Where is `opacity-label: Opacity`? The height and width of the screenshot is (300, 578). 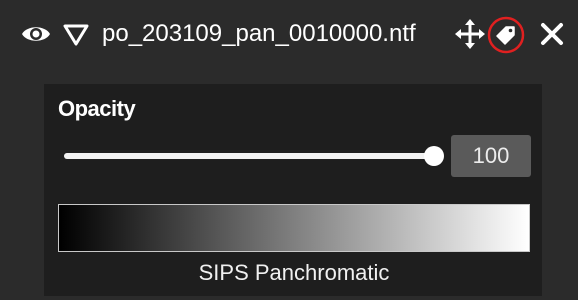
opacity-label: Opacity is located at coordinates (97, 108).